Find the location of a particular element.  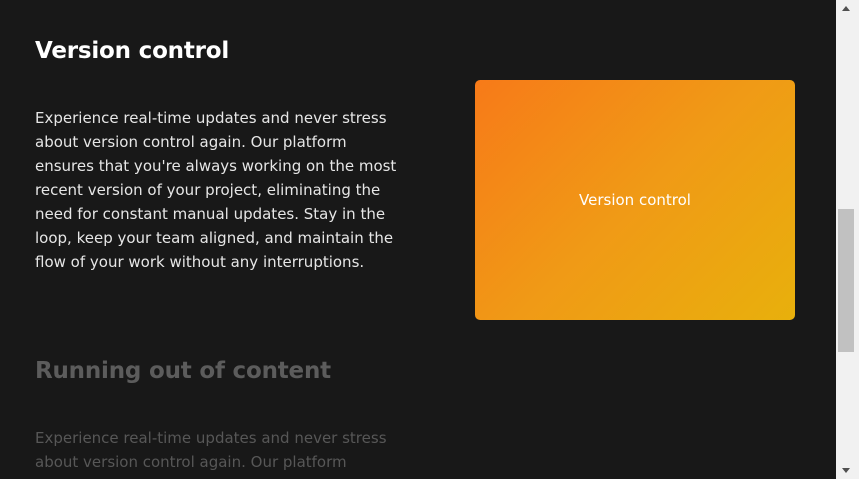

scrollbar-thumb is located at coordinates (846, 280).